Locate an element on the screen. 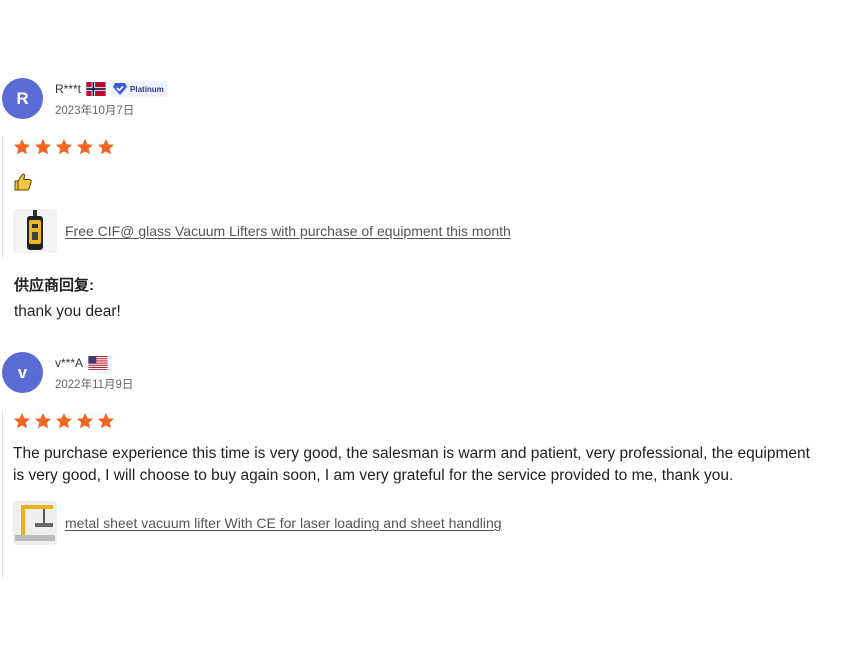 This screenshot has width=851, height=658. reviewer-name: R***t is located at coordinates (68, 89).